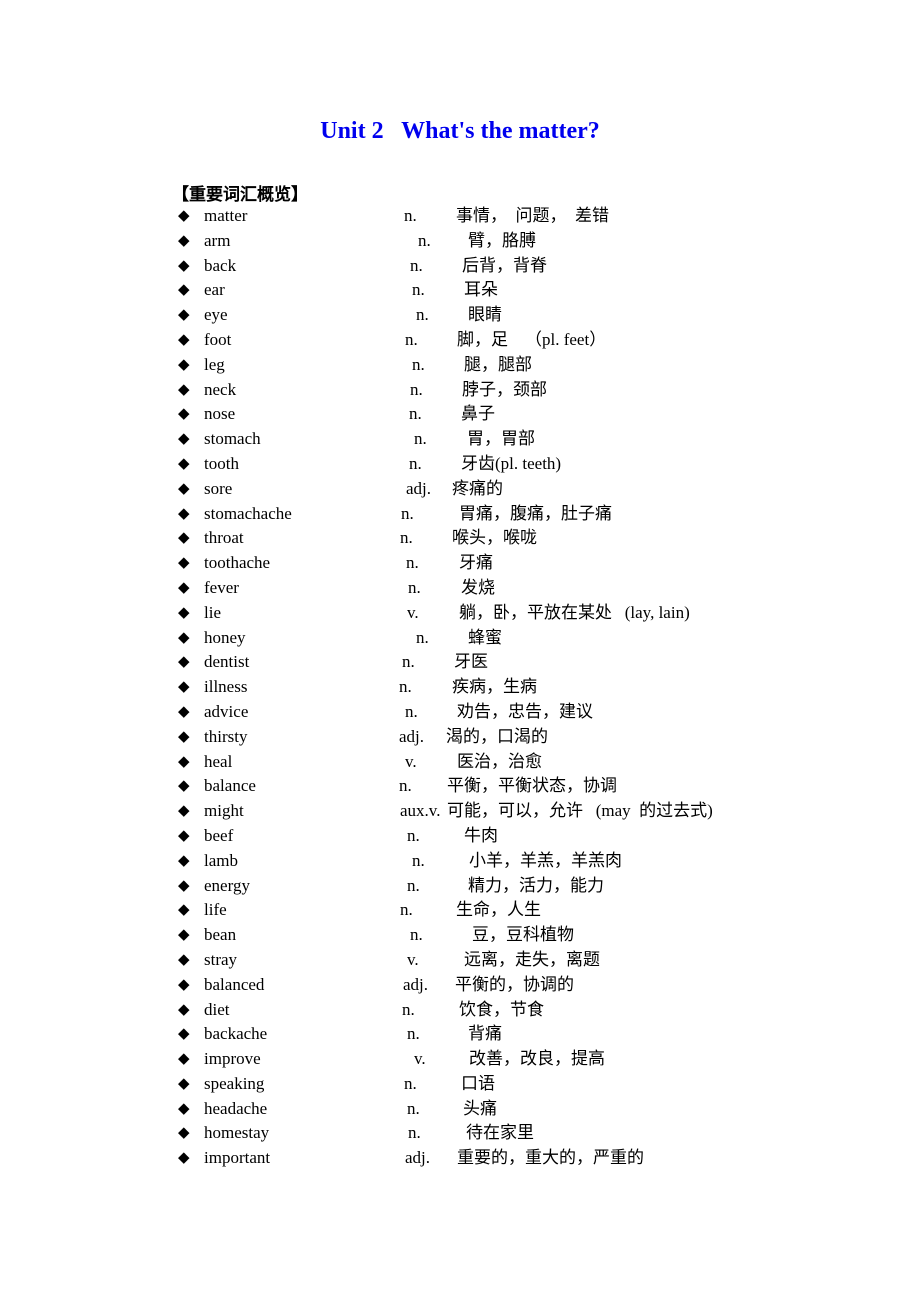  Describe the element at coordinates (501, 1009) in the screenshot. I see `vocab-meaning: 饮食，节食` at that location.